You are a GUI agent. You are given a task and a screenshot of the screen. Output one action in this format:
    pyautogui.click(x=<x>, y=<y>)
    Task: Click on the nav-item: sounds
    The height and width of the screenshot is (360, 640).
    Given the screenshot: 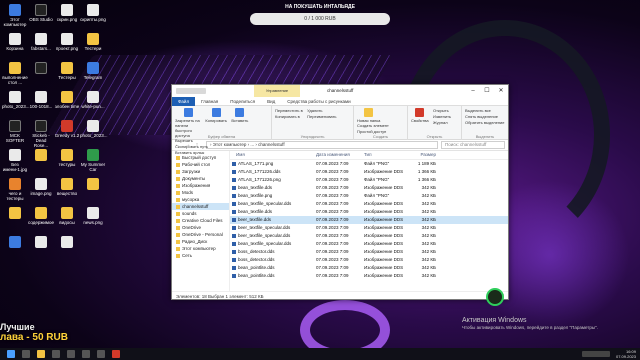 What is the action you would take?
    pyautogui.click(x=200, y=213)
    